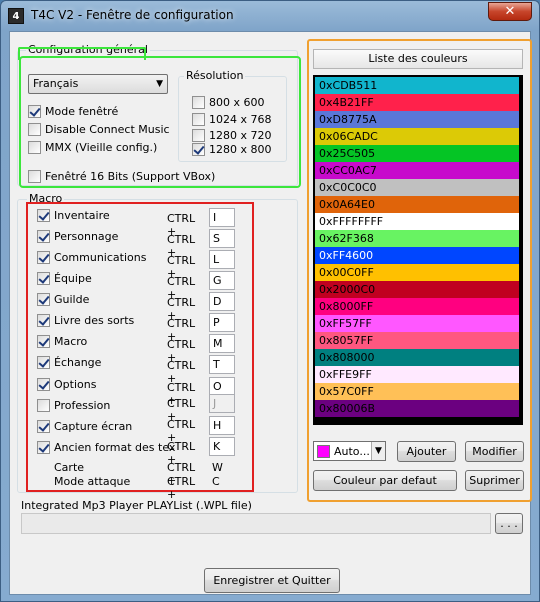 This screenshot has width=540, height=602. Describe the element at coordinates (417, 187) in the screenshot. I see `color-item: 0xC0C0C0` at that location.